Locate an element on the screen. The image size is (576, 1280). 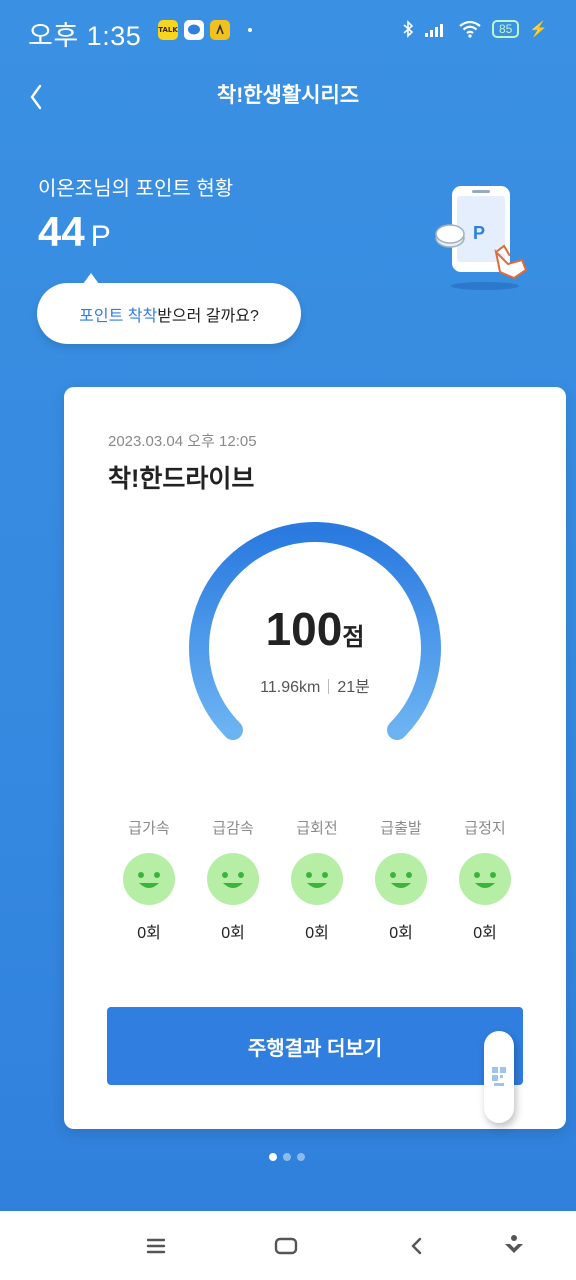
drive-meta: 11.96km 21분 is located at coordinates (315, 685).